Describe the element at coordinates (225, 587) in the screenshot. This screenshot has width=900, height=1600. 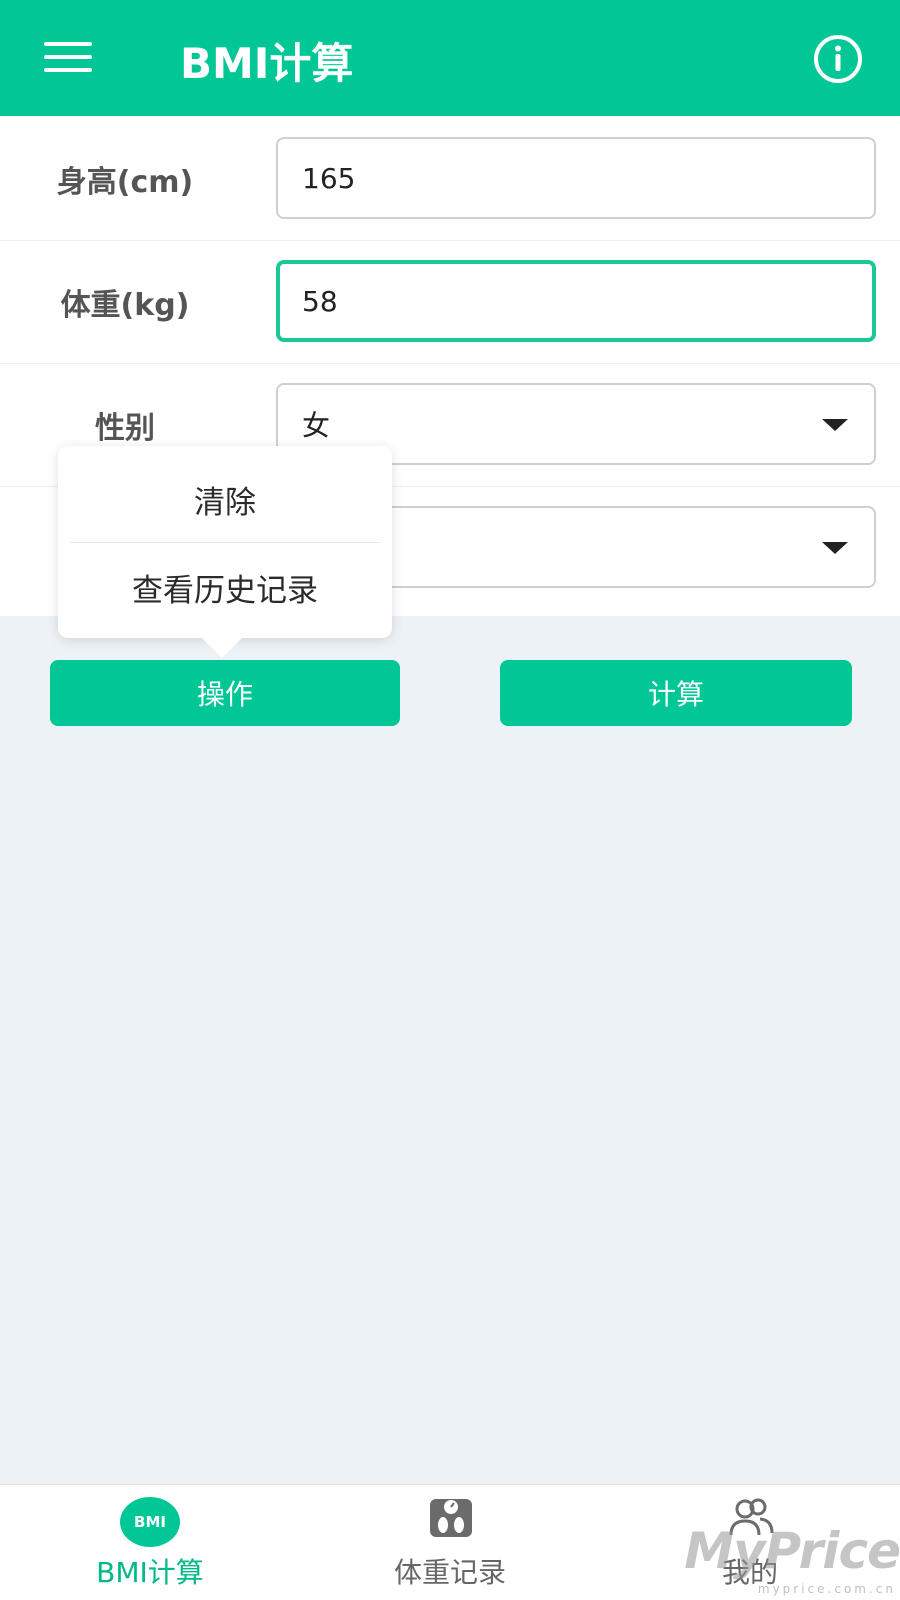
I see `view-history-menu-item: 查看历史记录` at that location.